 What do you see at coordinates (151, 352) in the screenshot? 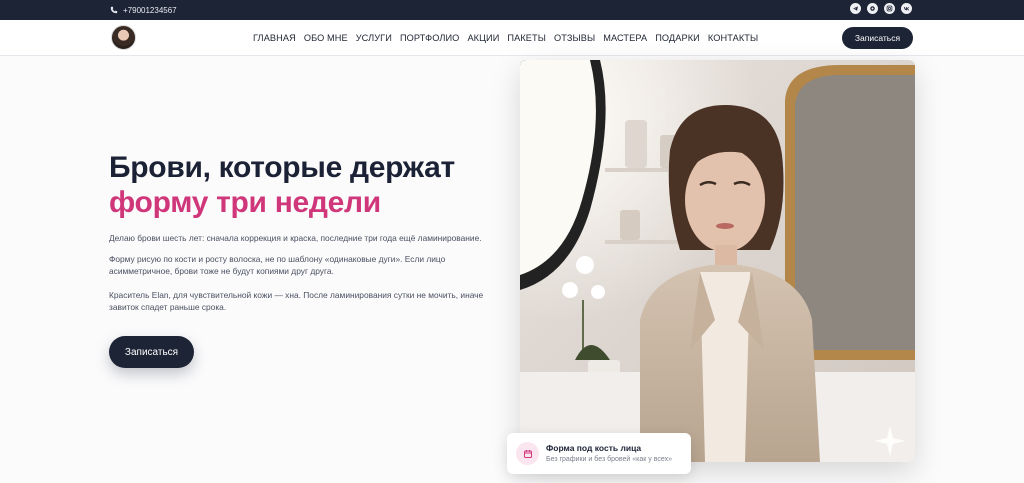
I see `book-button-hero: Записаться` at bounding box center [151, 352].